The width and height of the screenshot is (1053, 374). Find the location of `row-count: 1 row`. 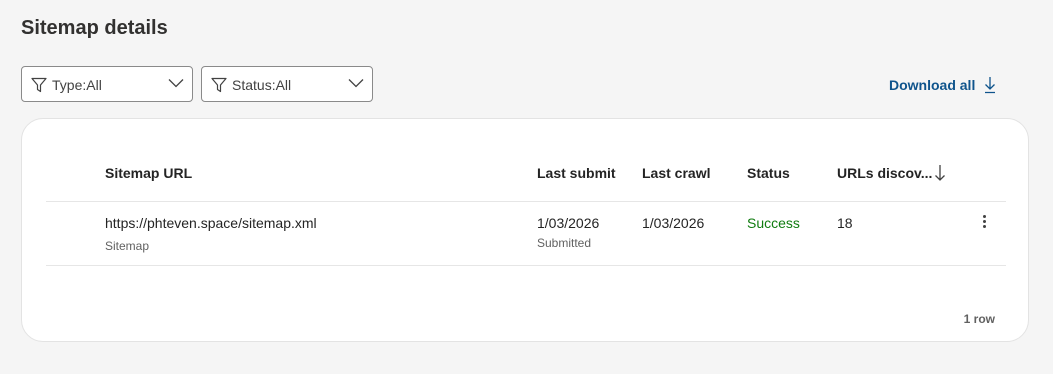

row-count: 1 row is located at coordinates (979, 319).